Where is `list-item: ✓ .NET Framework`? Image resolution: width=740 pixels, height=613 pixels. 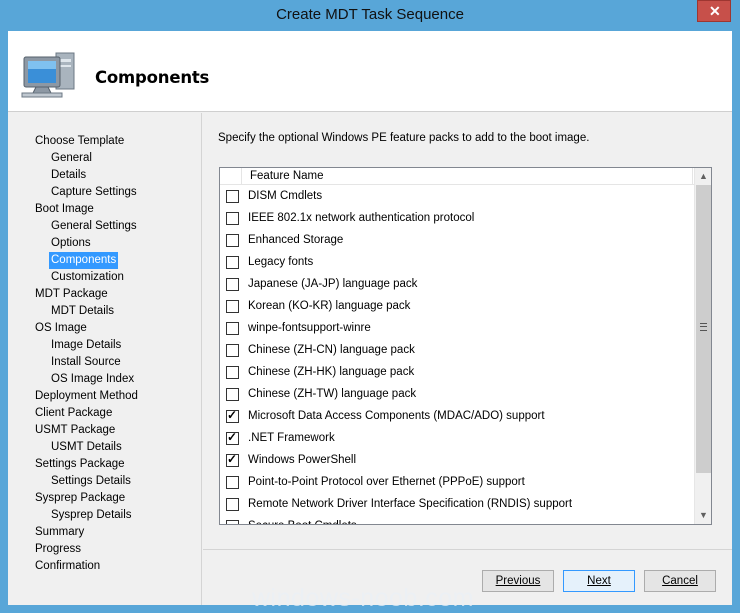
list-item: ✓ .NET Framework is located at coordinates (457, 439).